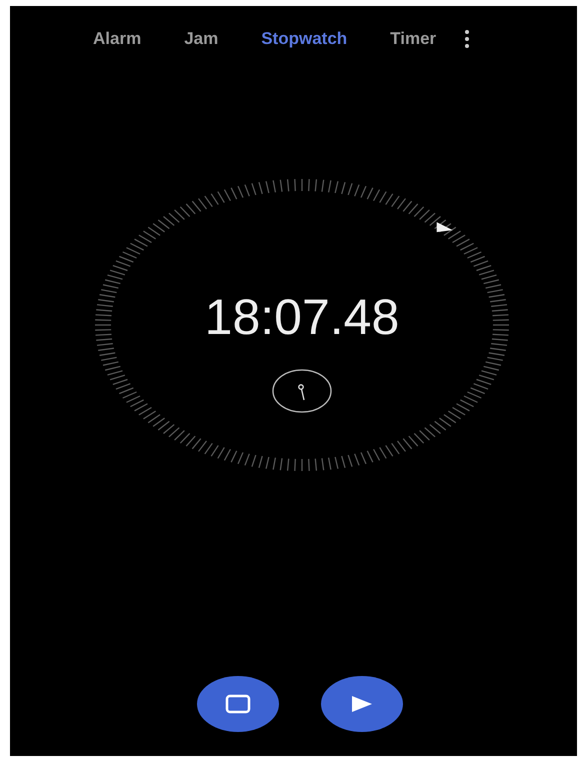  What do you see at coordinates (444, 227) in the screenshot?
I see `marker-icon` at bounding box center [444, 227].